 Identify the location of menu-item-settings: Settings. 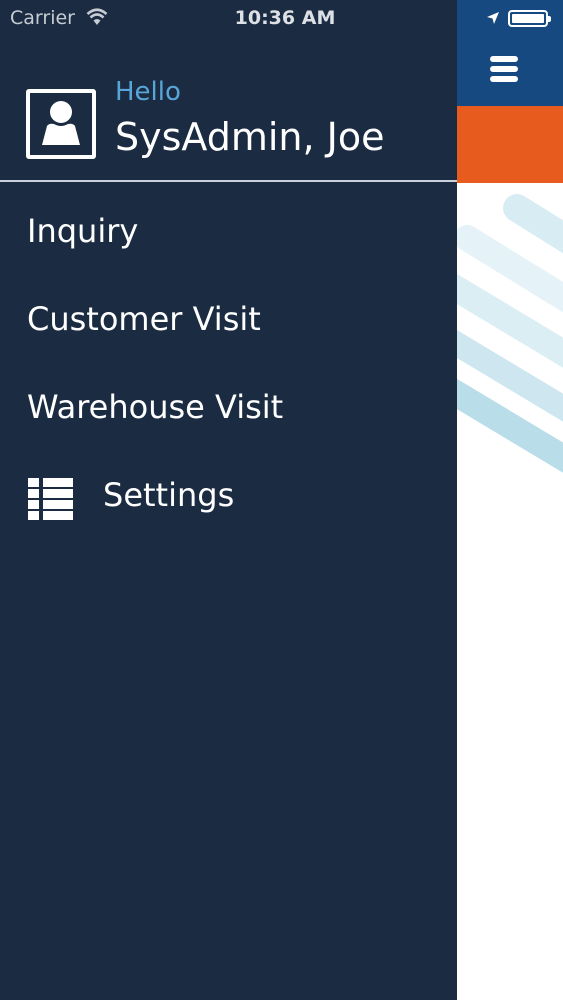
(228, 494).